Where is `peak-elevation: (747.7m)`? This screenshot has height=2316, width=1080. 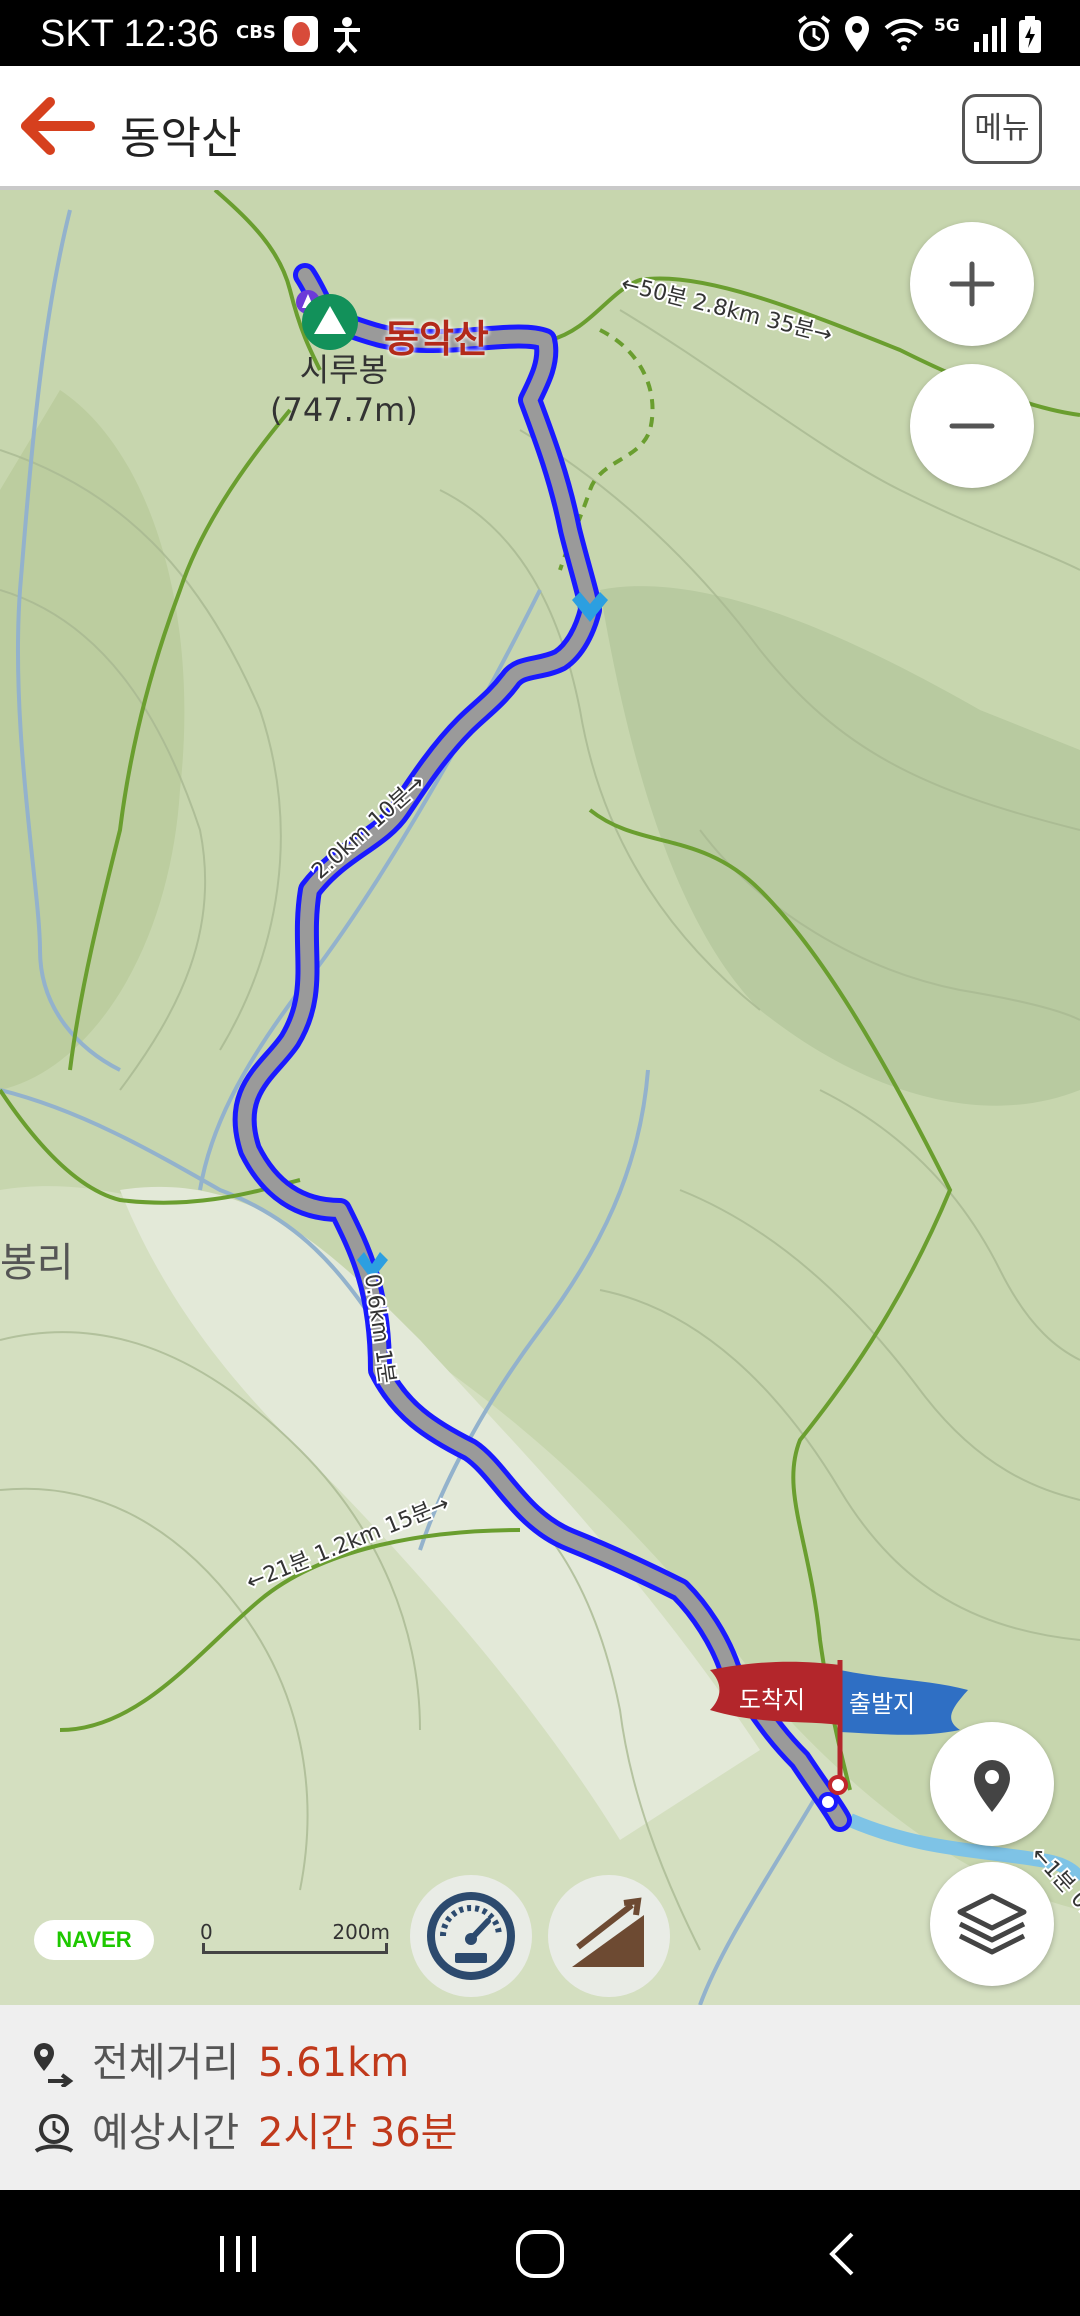 peak-elevation: (747.7m) is located at coordinates (344, 410).